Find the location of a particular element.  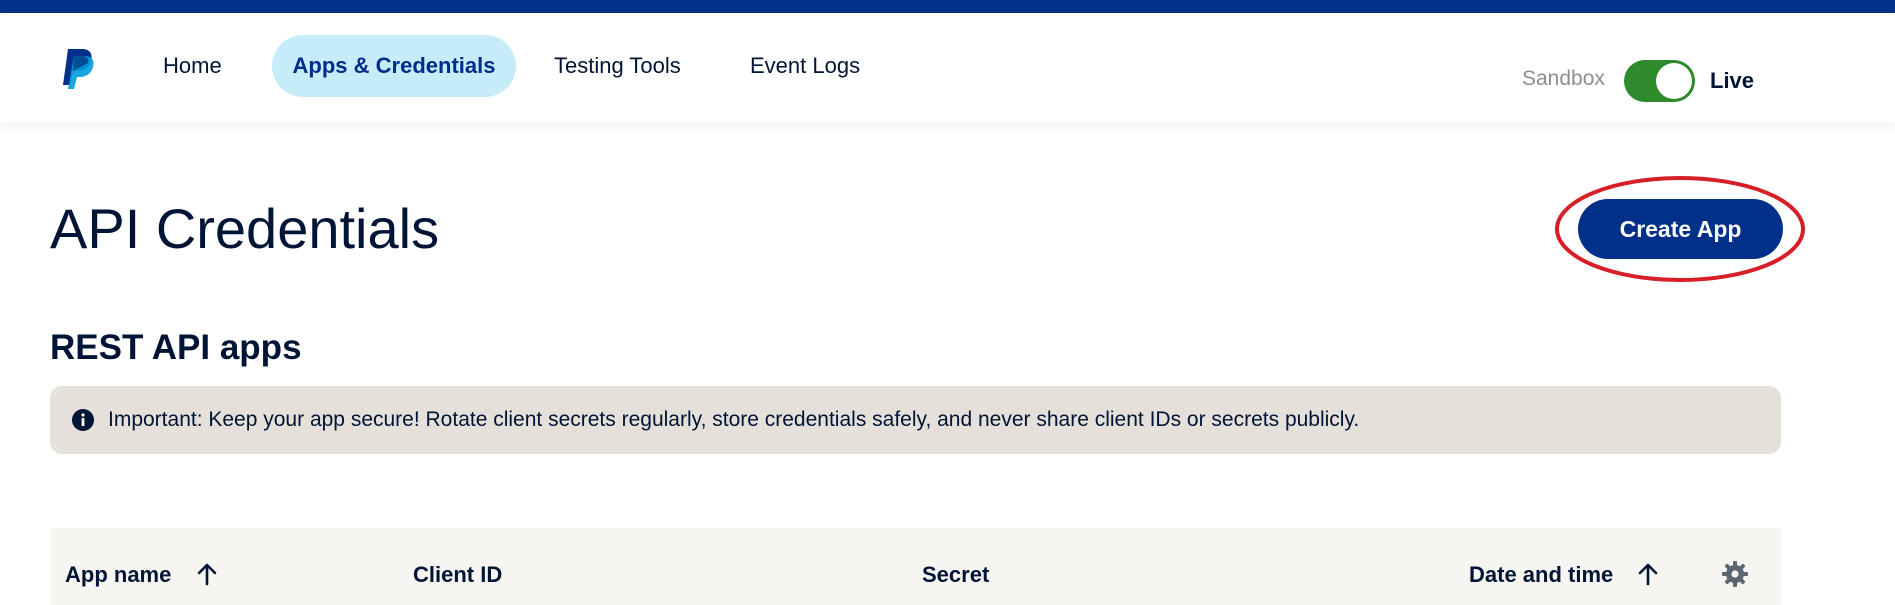

environment-toggle is located at coordinates (1659, 81).